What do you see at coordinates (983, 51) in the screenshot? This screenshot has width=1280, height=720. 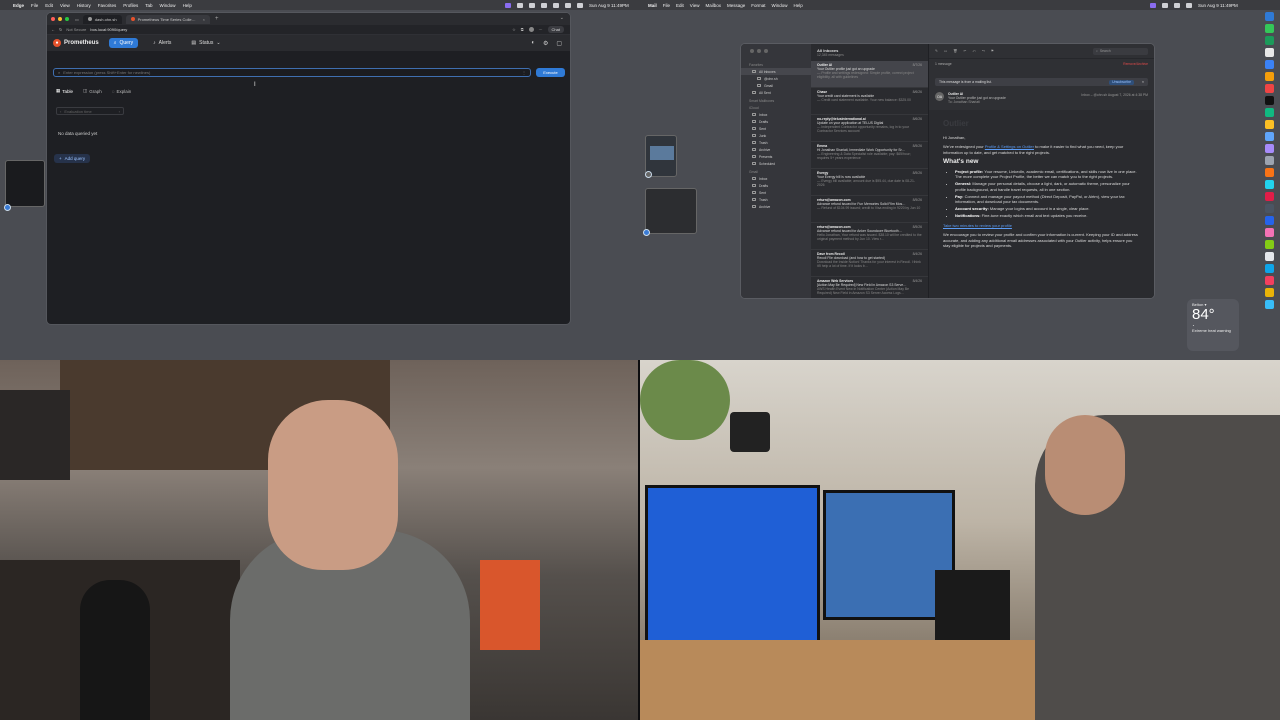 I see `forward-icon: ↪` at bounding box center [983, 51].